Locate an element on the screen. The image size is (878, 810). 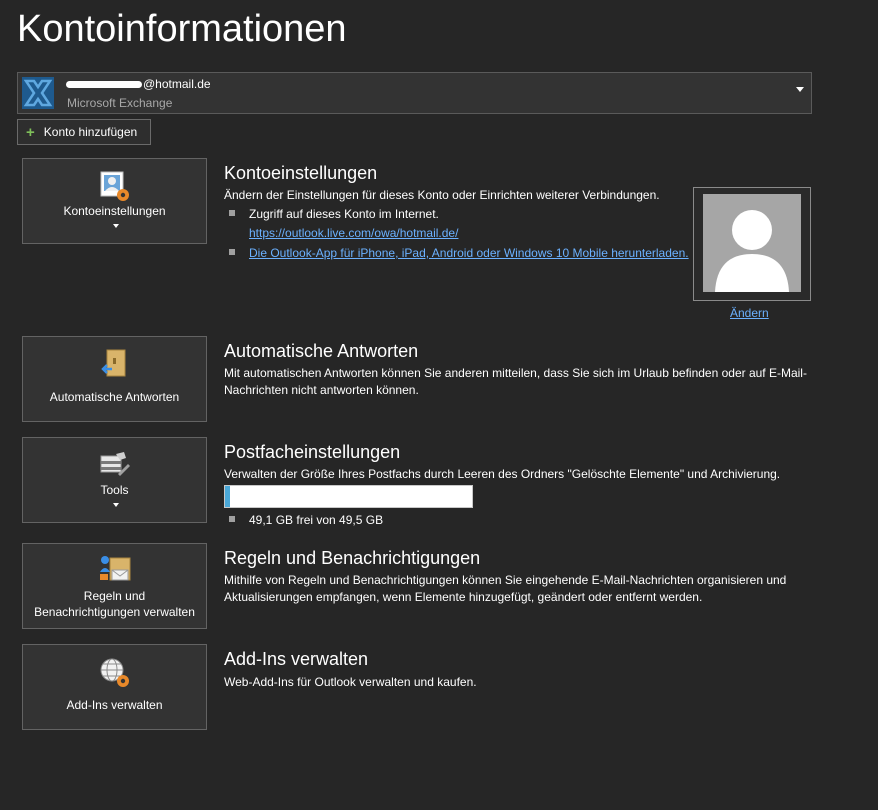
account-settings-tile-label: Kontoeinstellungen is located at coordinates (114, 211).